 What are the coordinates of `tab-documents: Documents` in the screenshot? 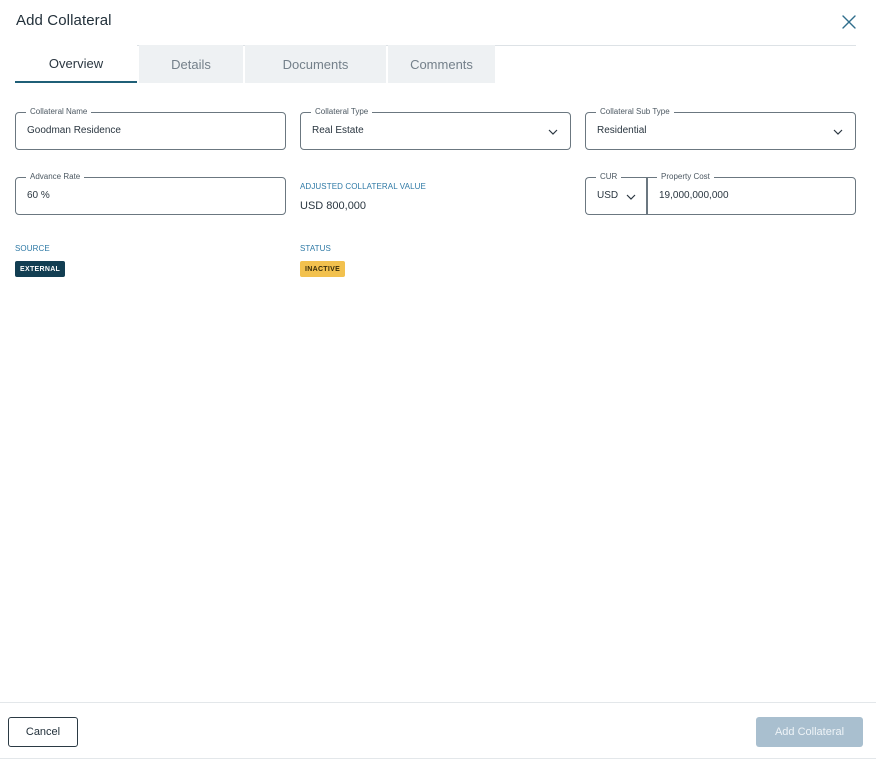 It's located at (315, 64).